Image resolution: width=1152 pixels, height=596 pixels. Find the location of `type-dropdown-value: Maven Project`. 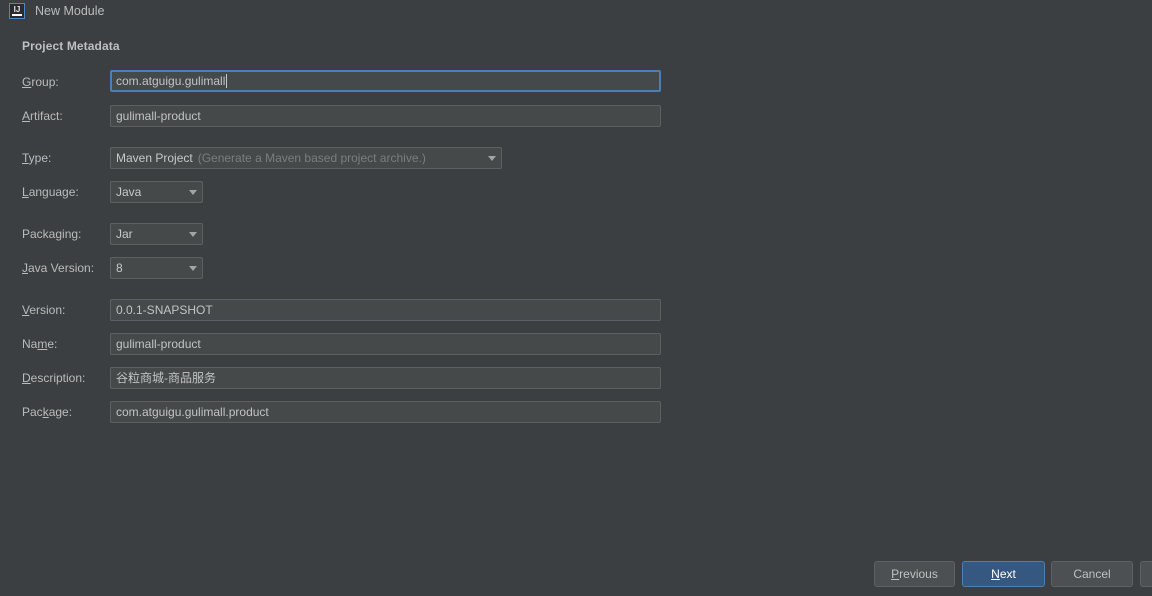

type-dropdown-value: Maven Project is located at coordinates (154, 158).